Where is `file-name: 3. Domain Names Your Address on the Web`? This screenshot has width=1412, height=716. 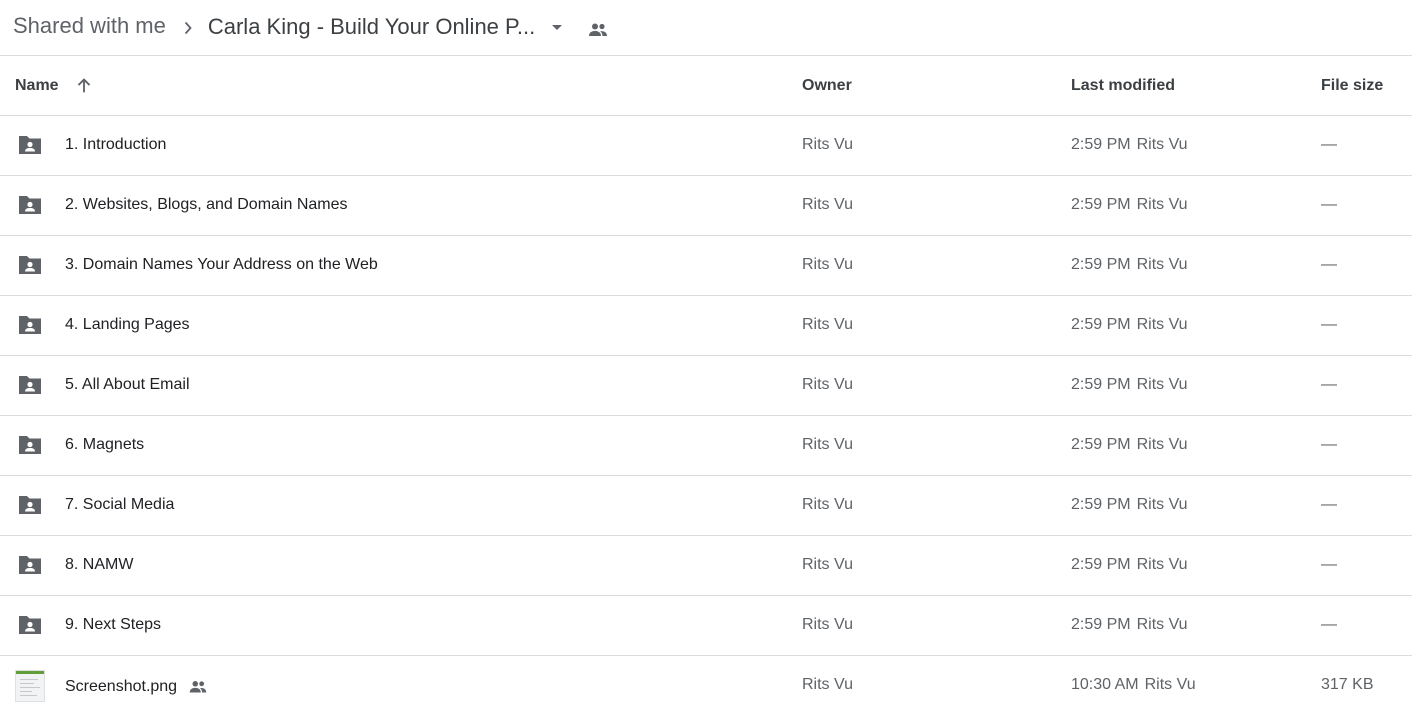
file-name: 3. Domain Names Your Address on the Web is located at coordinates (221, 265).